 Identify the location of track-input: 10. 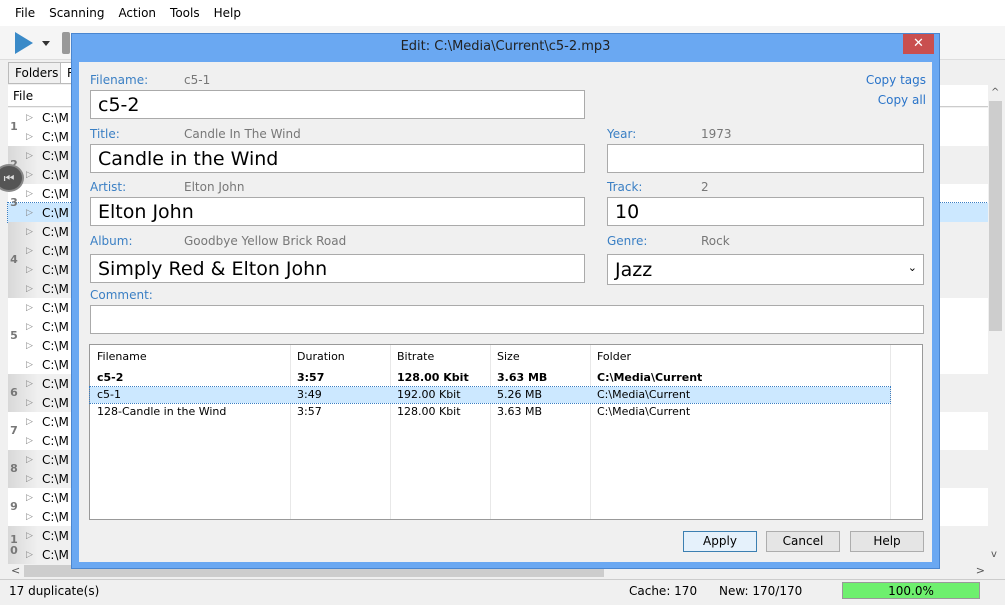
(765, 211).